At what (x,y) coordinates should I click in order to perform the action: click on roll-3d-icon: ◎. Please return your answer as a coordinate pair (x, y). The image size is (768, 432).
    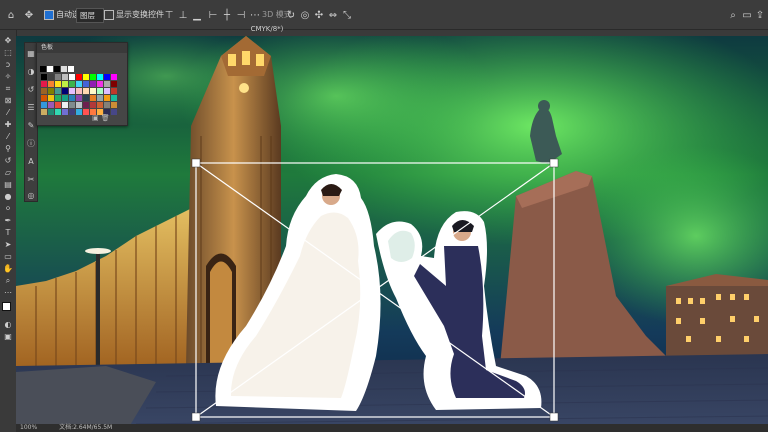
    Looking at the image, I should click on (305, 15).